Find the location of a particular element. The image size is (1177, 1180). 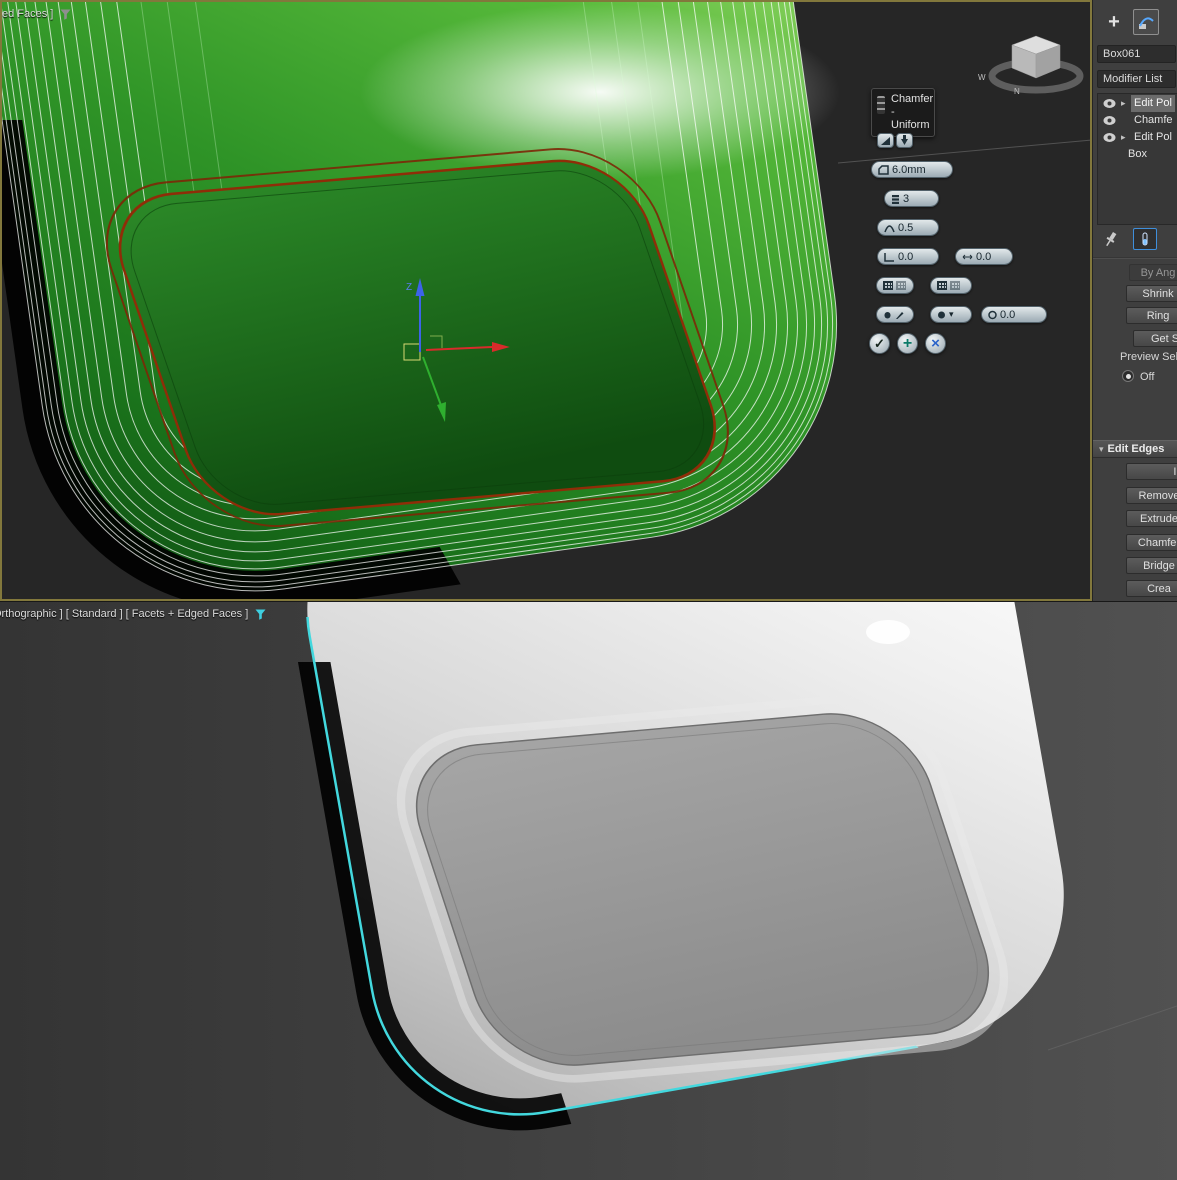

pencil-icon is located at coordinates (899, 315).